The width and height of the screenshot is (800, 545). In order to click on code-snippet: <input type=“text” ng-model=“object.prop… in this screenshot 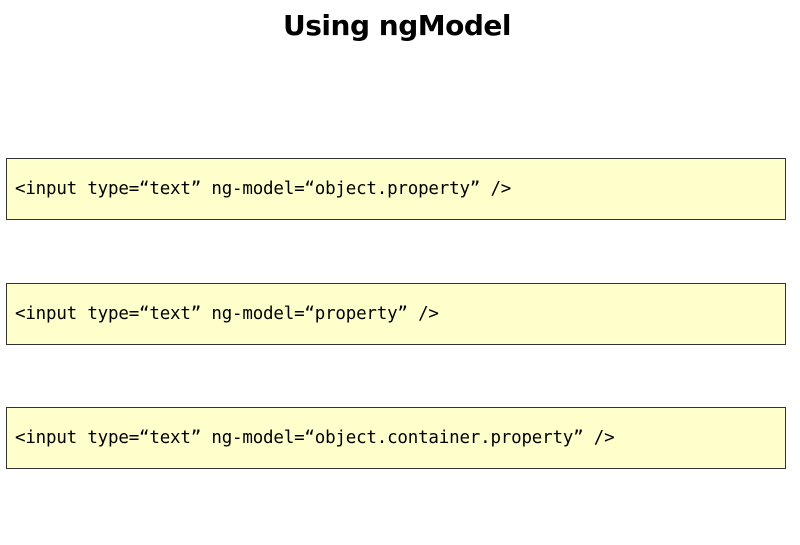, I will do `click(263, 189)`.